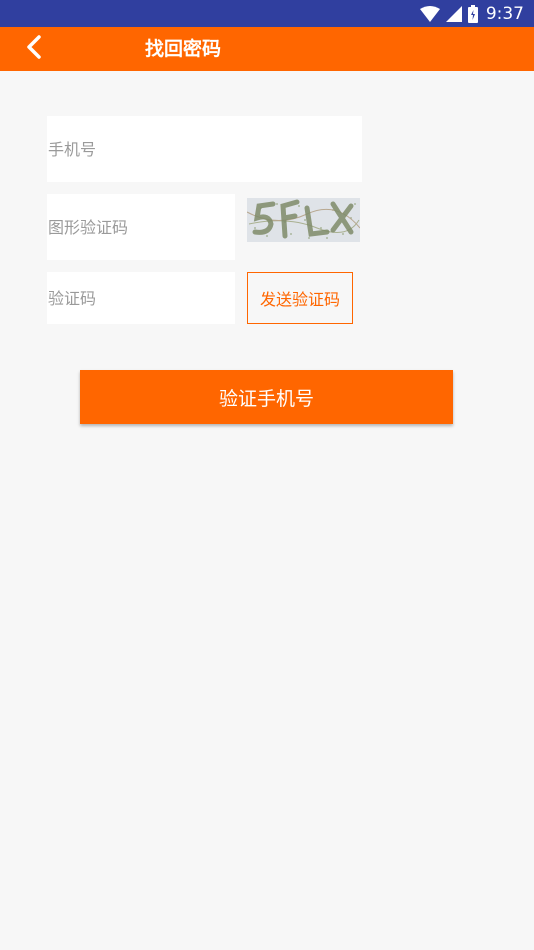 Image resolution: width=534 pixels, height=950 pixels. I want to click on verify-phone-button: 验证手机号, so click(266, 397).